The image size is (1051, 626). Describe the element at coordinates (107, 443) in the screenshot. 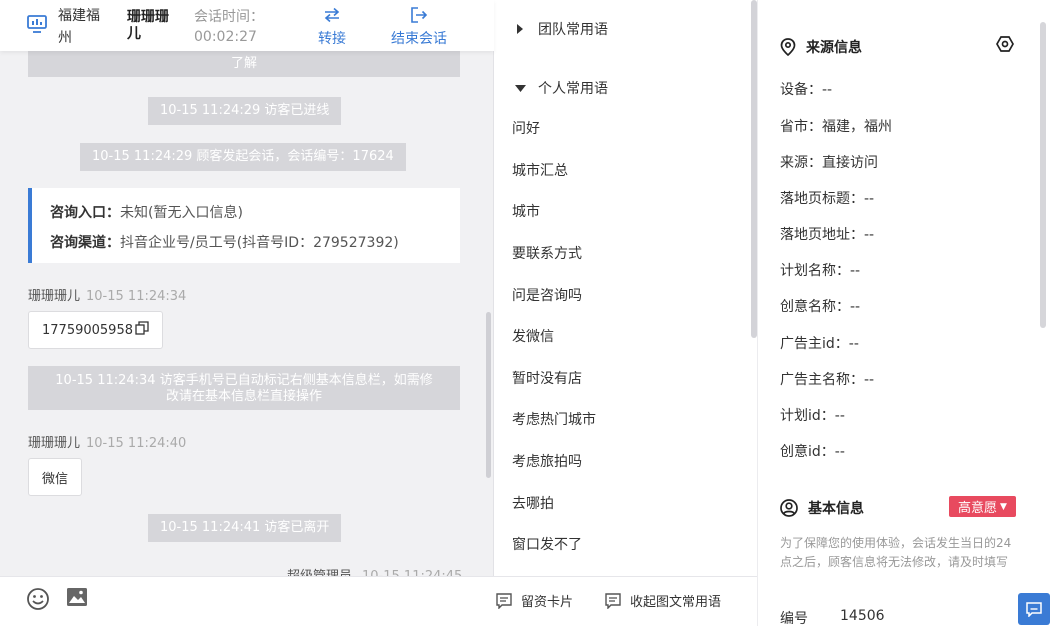

I see `message-sender: 珊珊珊儿 10-15 11:24:40` at that location.